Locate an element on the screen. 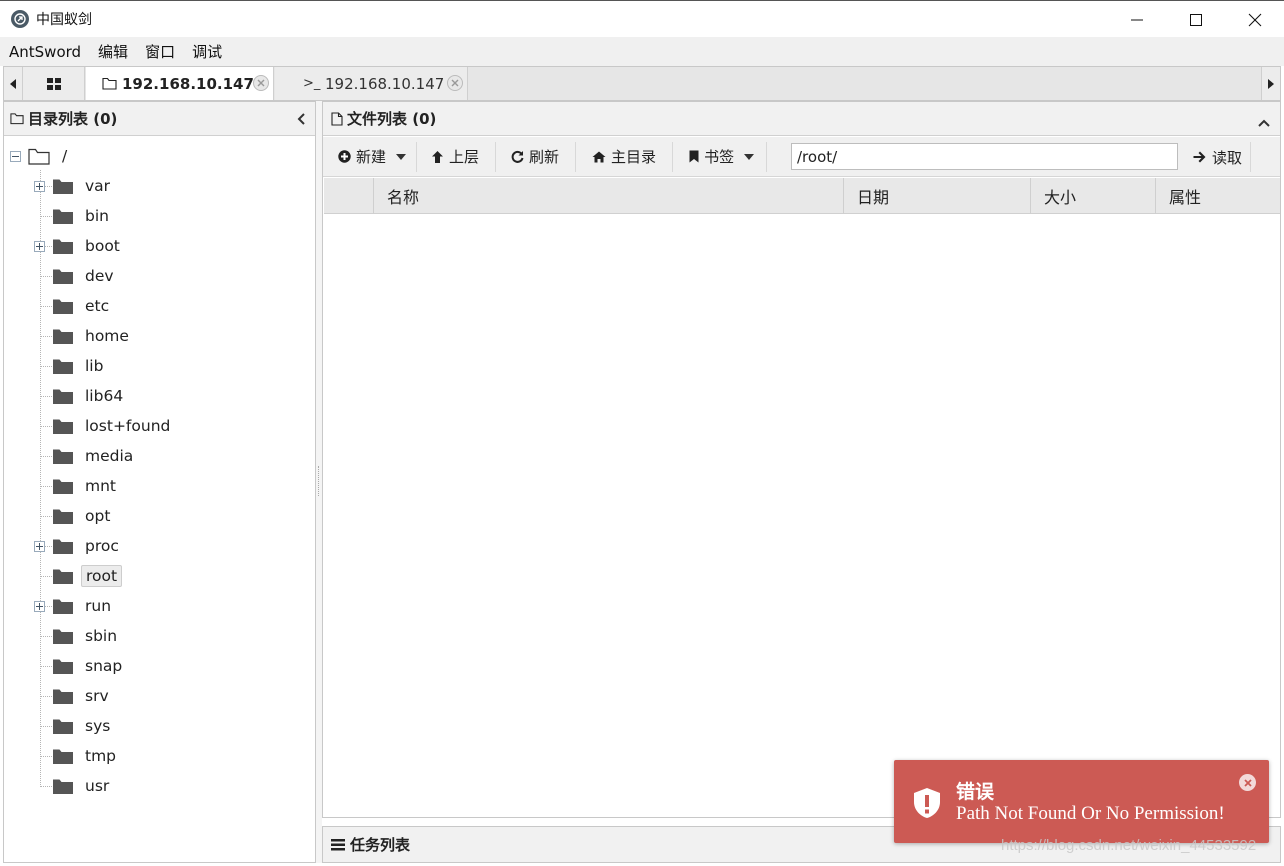 Image resolution: width=1284 pixels, height=866 pixels. tree-item-proc: proc is located at coordinates (87, 546).